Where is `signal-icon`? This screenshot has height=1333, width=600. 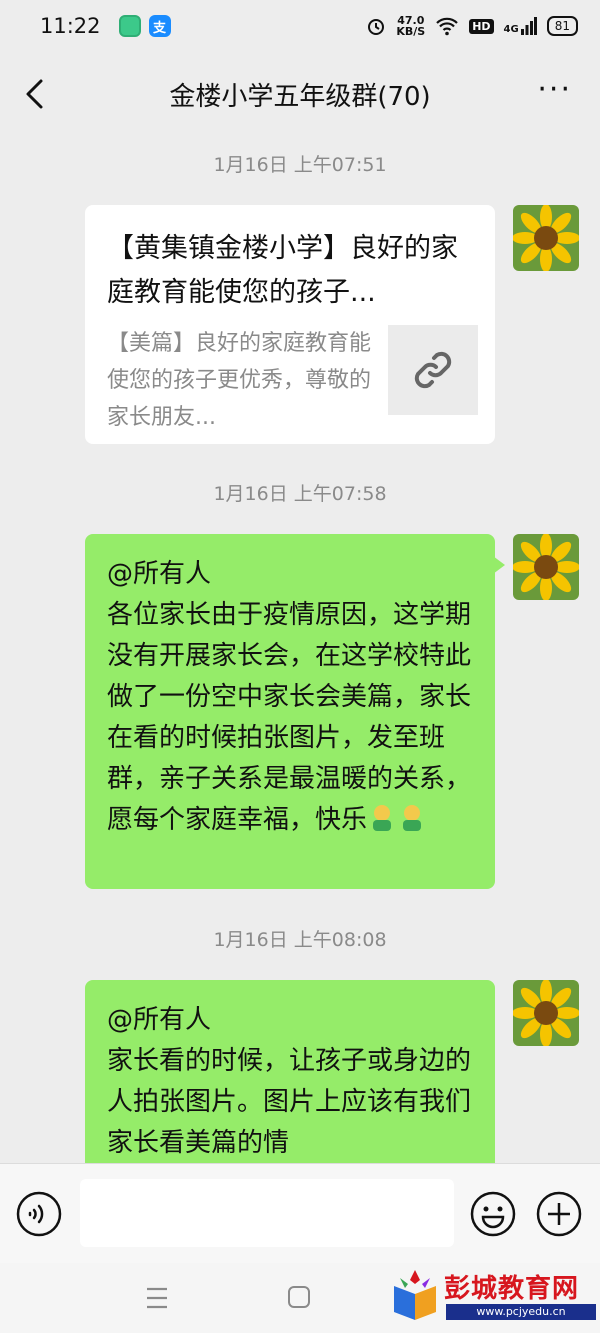
signal-icon is located at coordinates (528, 26).